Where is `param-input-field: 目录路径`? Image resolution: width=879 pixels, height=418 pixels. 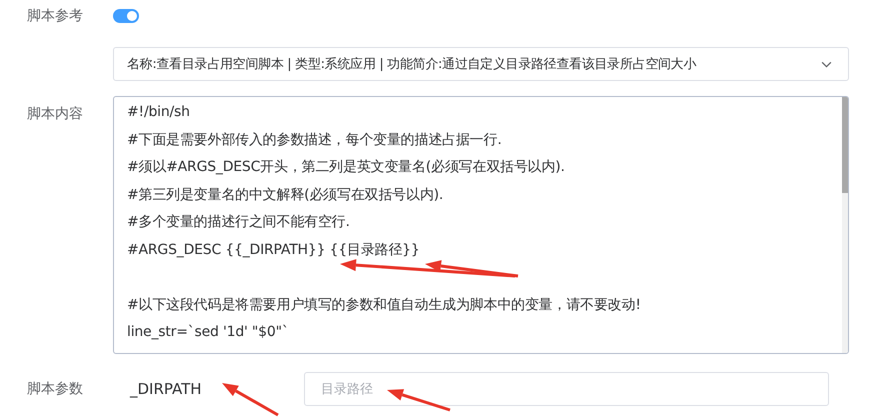
param-input-field: 目录路径 is located at coordinates (566, 389).